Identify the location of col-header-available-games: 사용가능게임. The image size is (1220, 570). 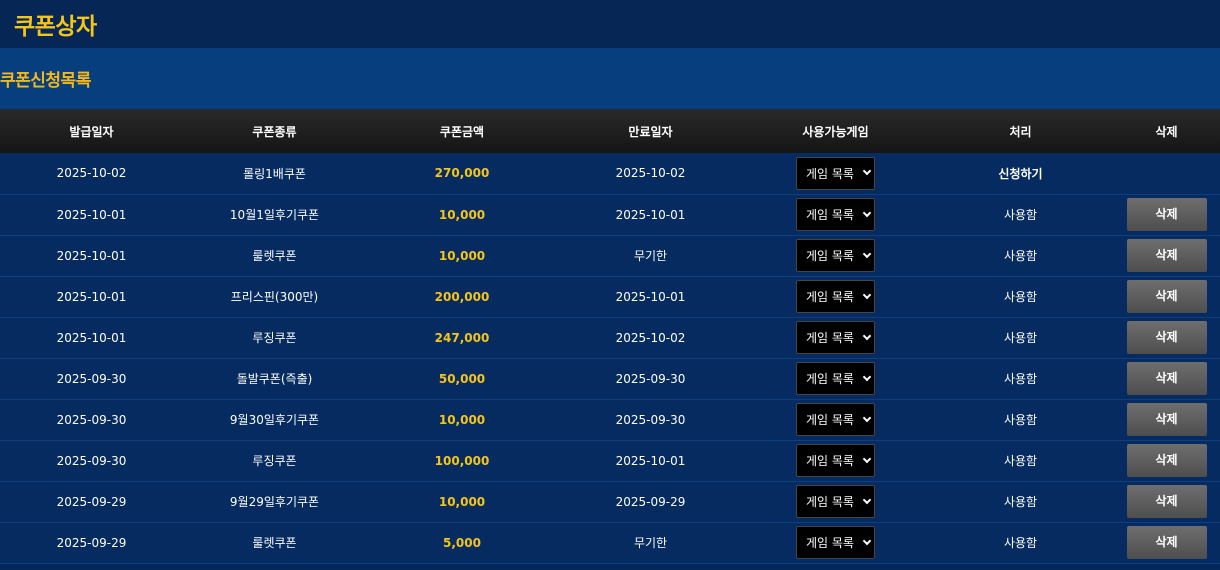
(835, 131).